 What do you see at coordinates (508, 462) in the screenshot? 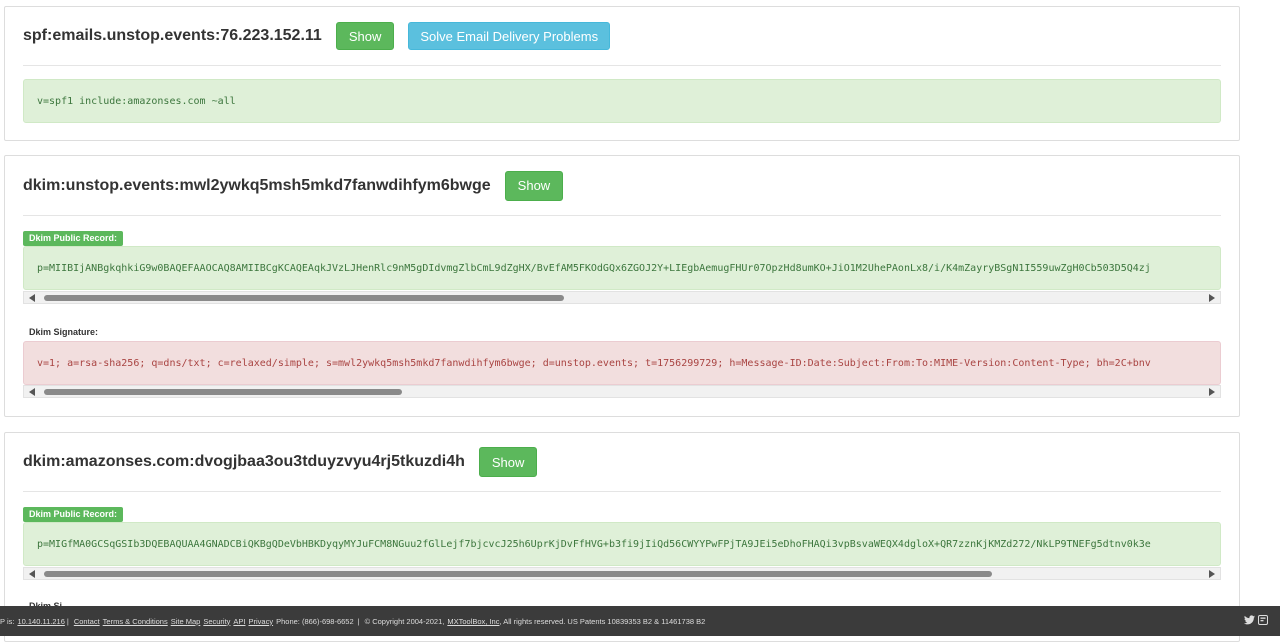
I see `dkim-amazonses-show-button: Show` at bounding box center [508, 462].